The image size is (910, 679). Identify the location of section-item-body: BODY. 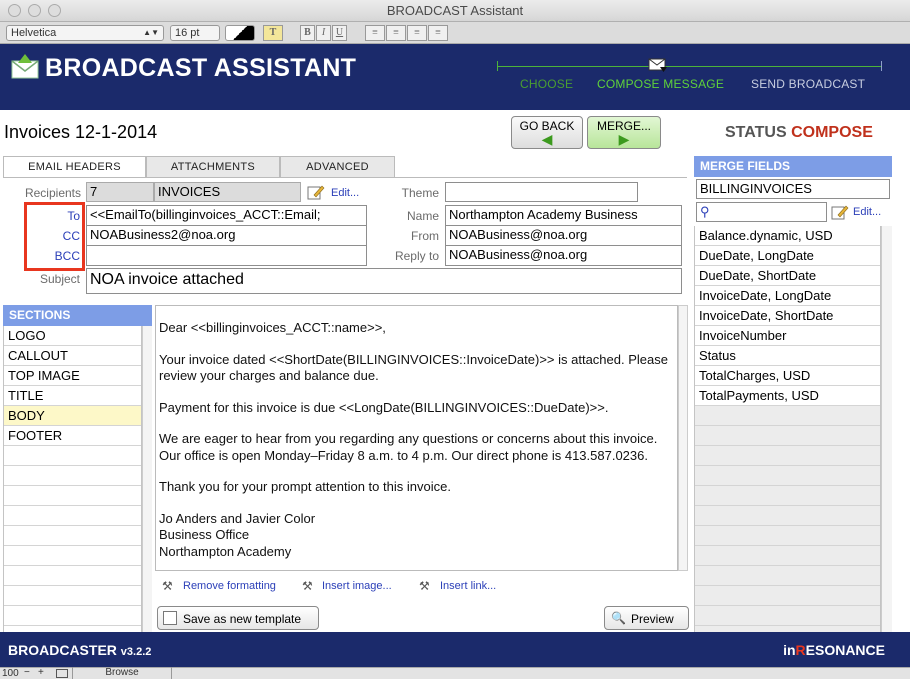
(72, 416).